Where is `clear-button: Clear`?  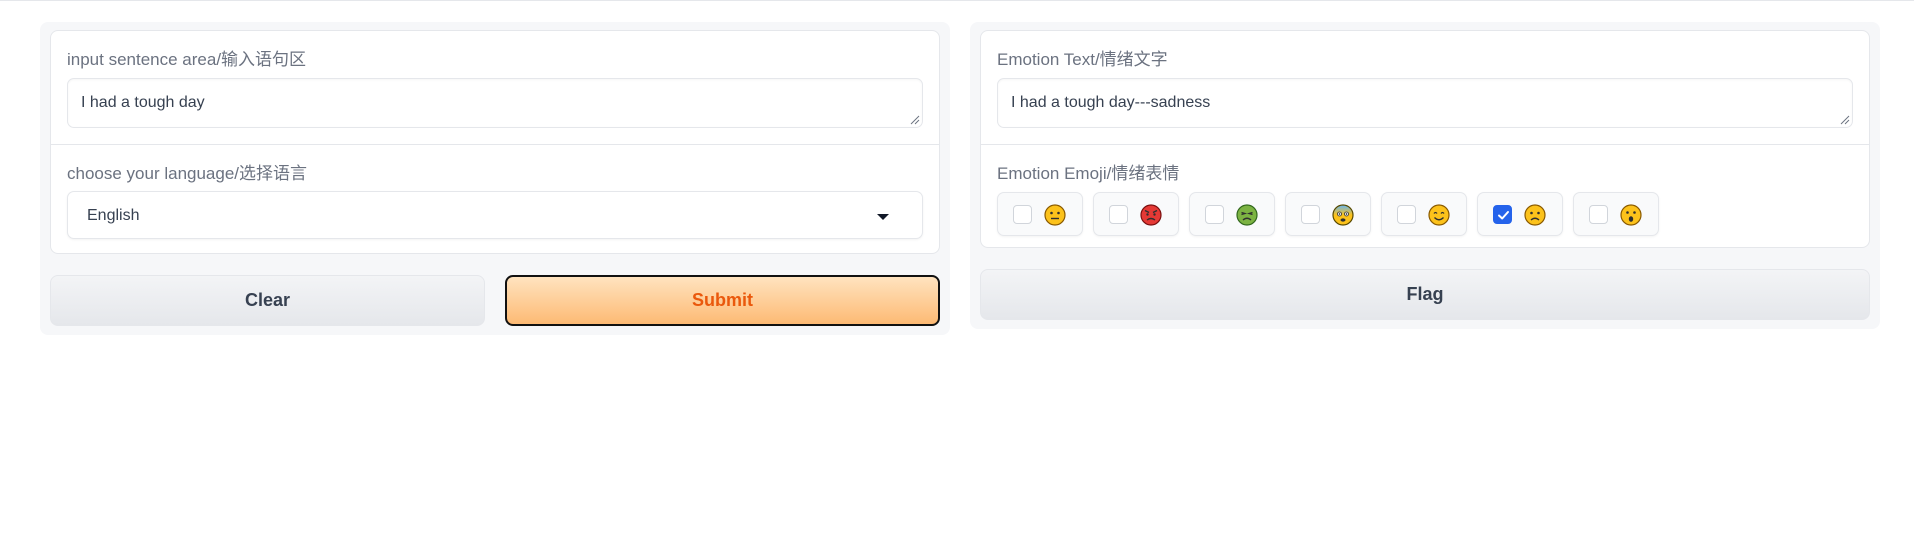 clear-button: Clear is located at coordinates (267, 300).